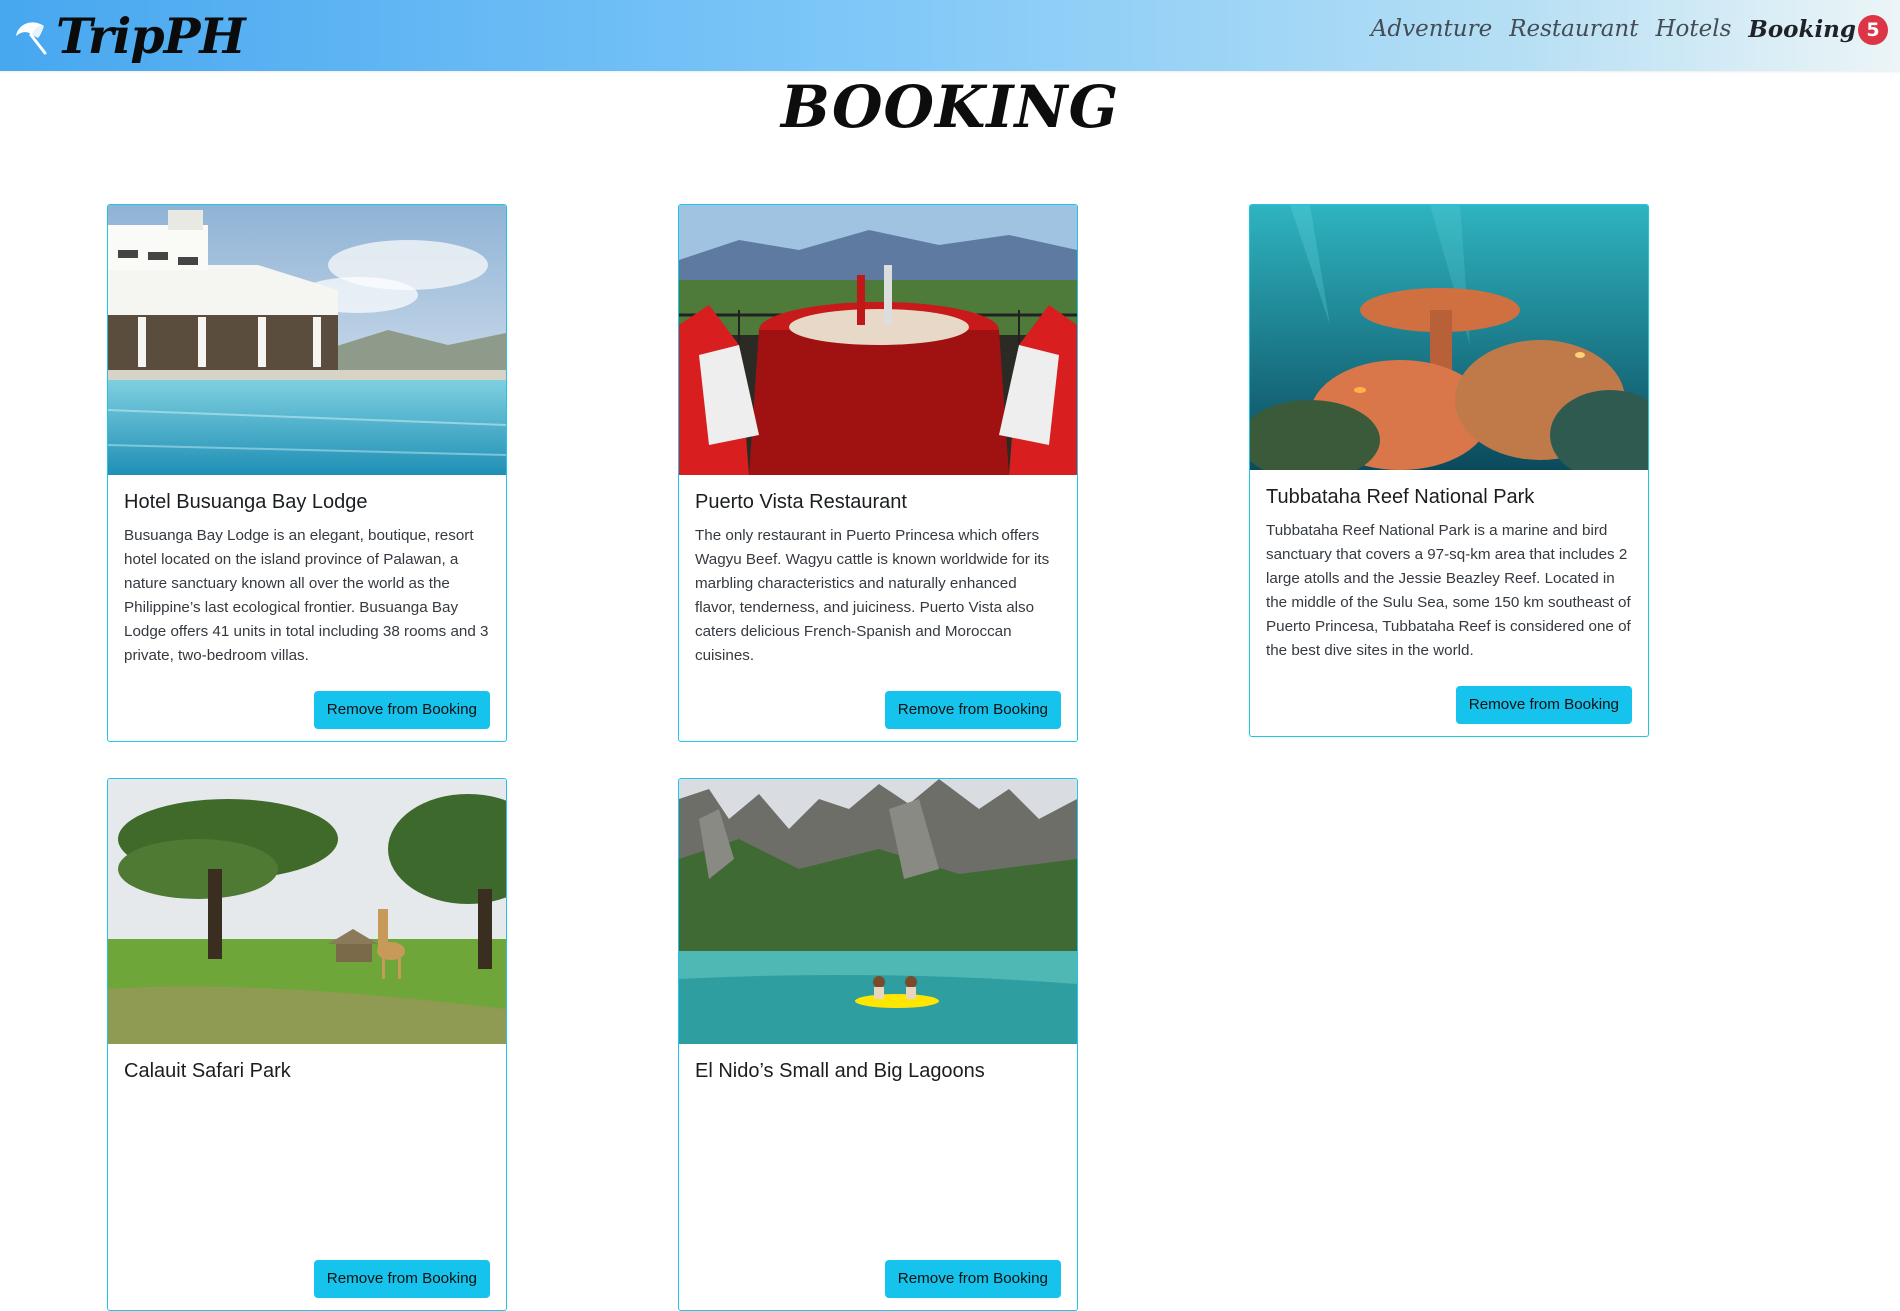 Image resolution: width=1900 pixels, height=1311 pixels. Describe the element at coordinates (246, 502) in the screenshot. I see `card-title: Hotel Busuanga Bay Lodge` at that location.